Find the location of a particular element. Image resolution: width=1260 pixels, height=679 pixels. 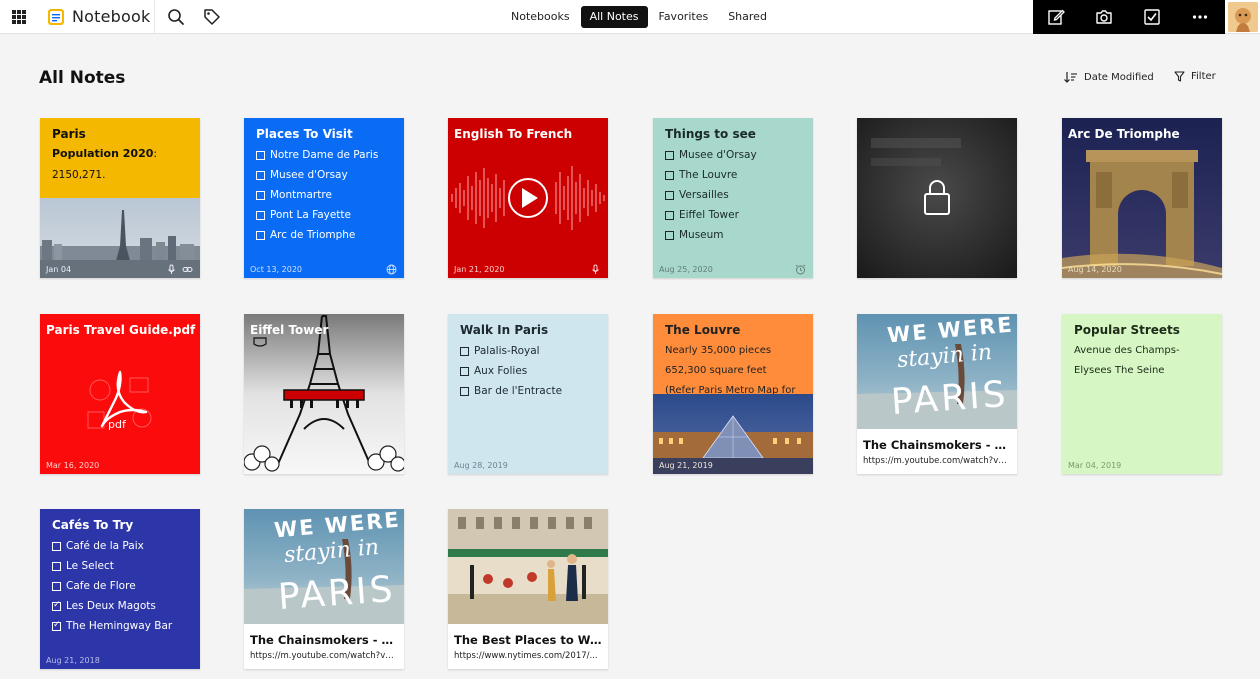

note-title: Eiffel Tower is located at coordinates (289, 330).